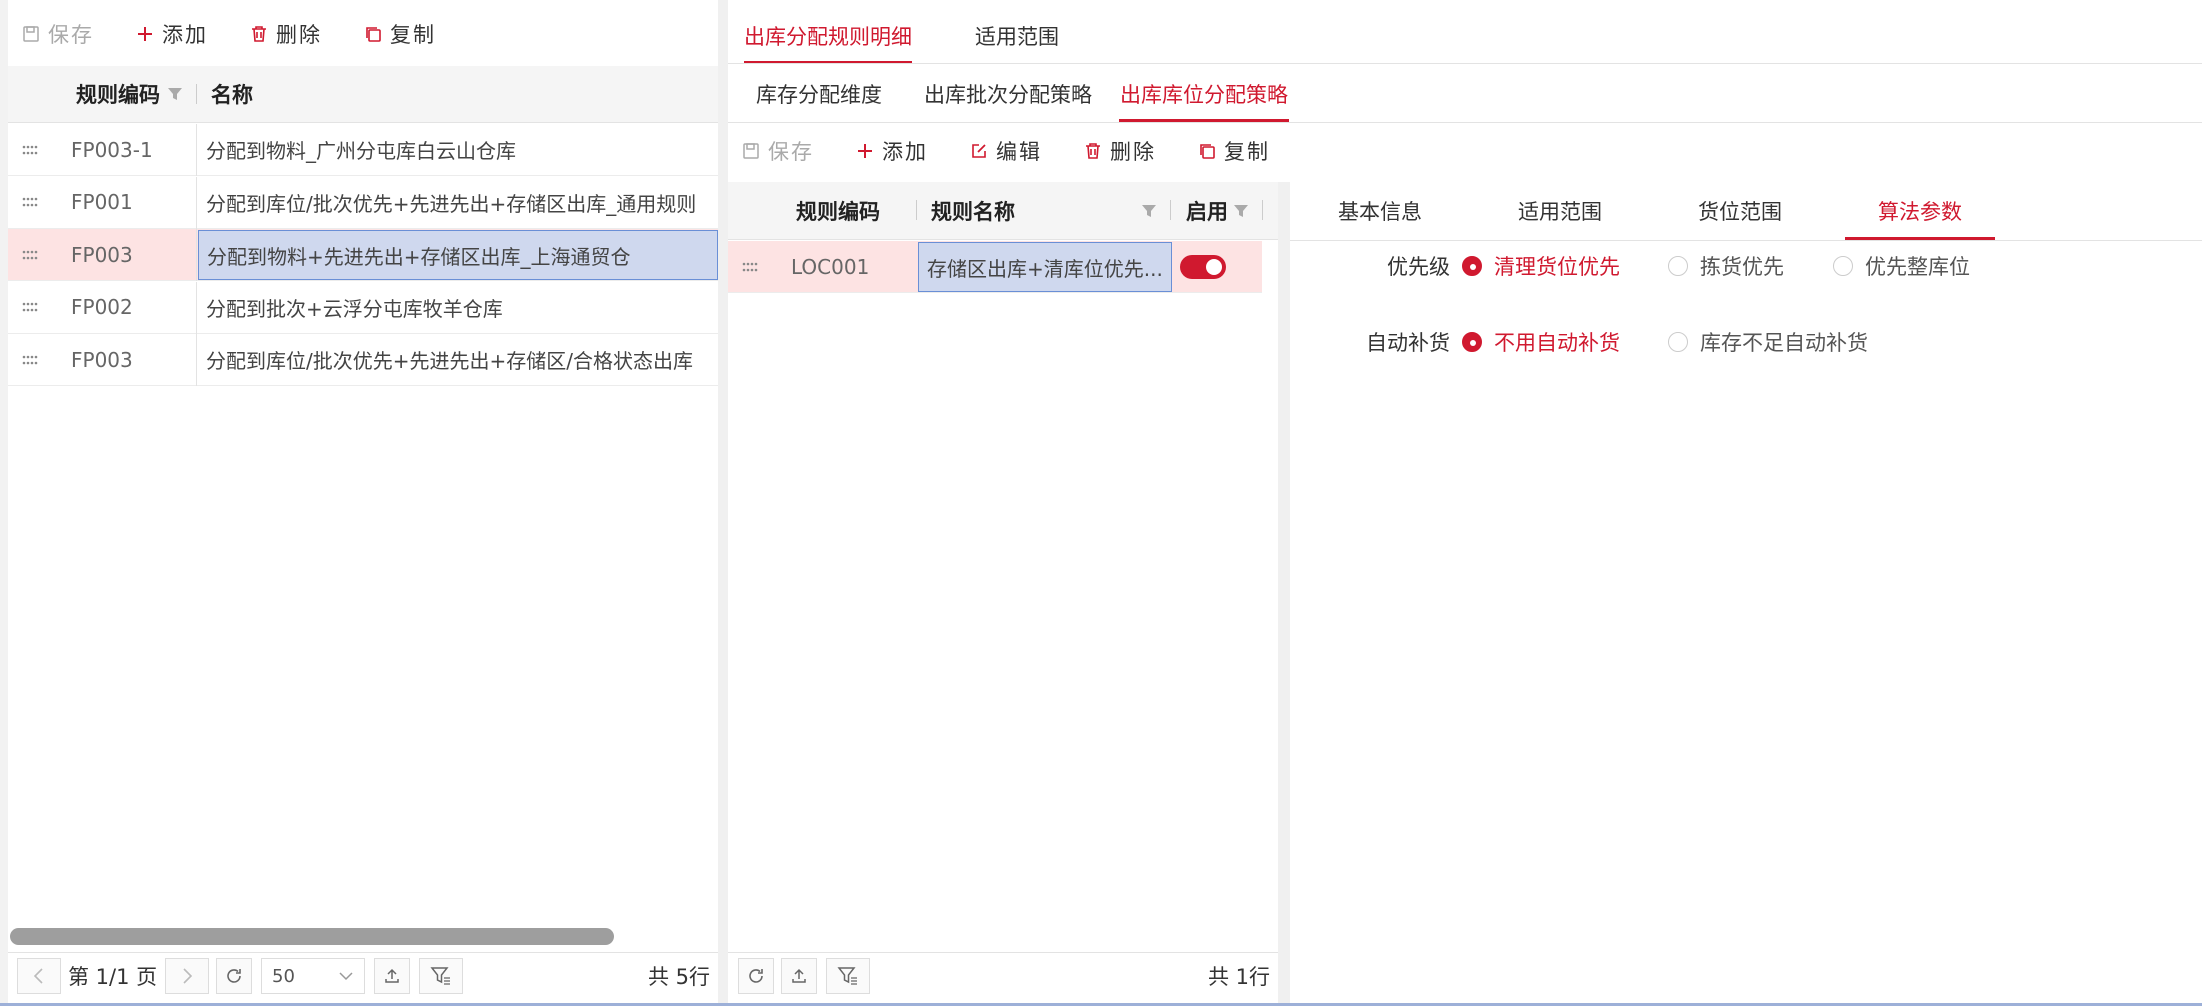 This screenshot has height=1006, width=2202. I want to click on cell-rule-code: FP003-1, so click(133, 149).